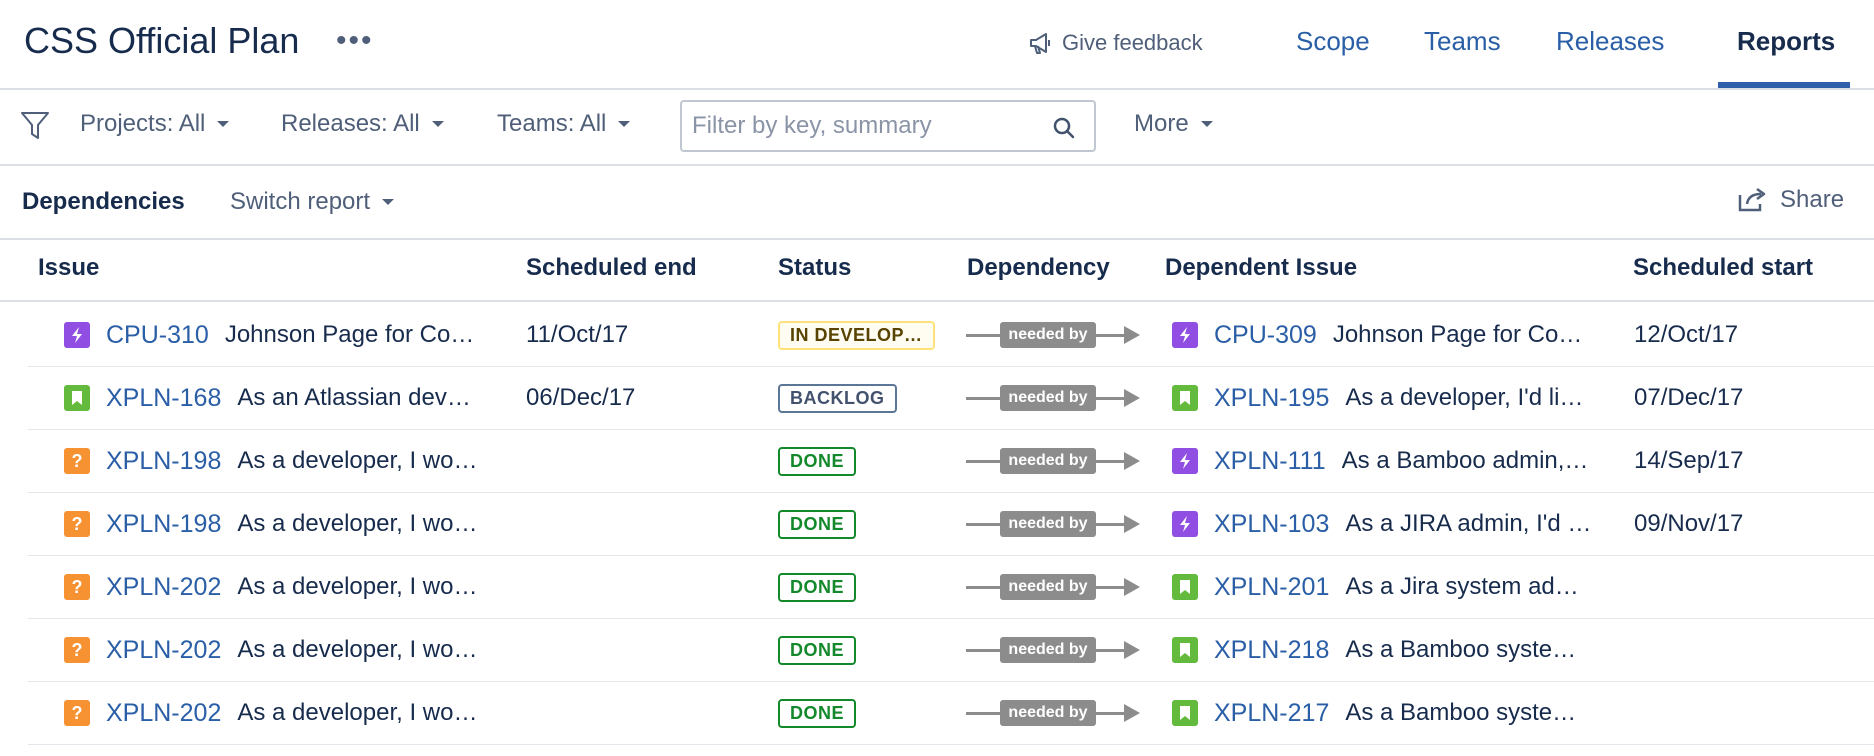  What do you see at coordinates (143, 123) in the screenshot?
I see `projects-filter-label: Projects: All` at bounding box center [143, 123].